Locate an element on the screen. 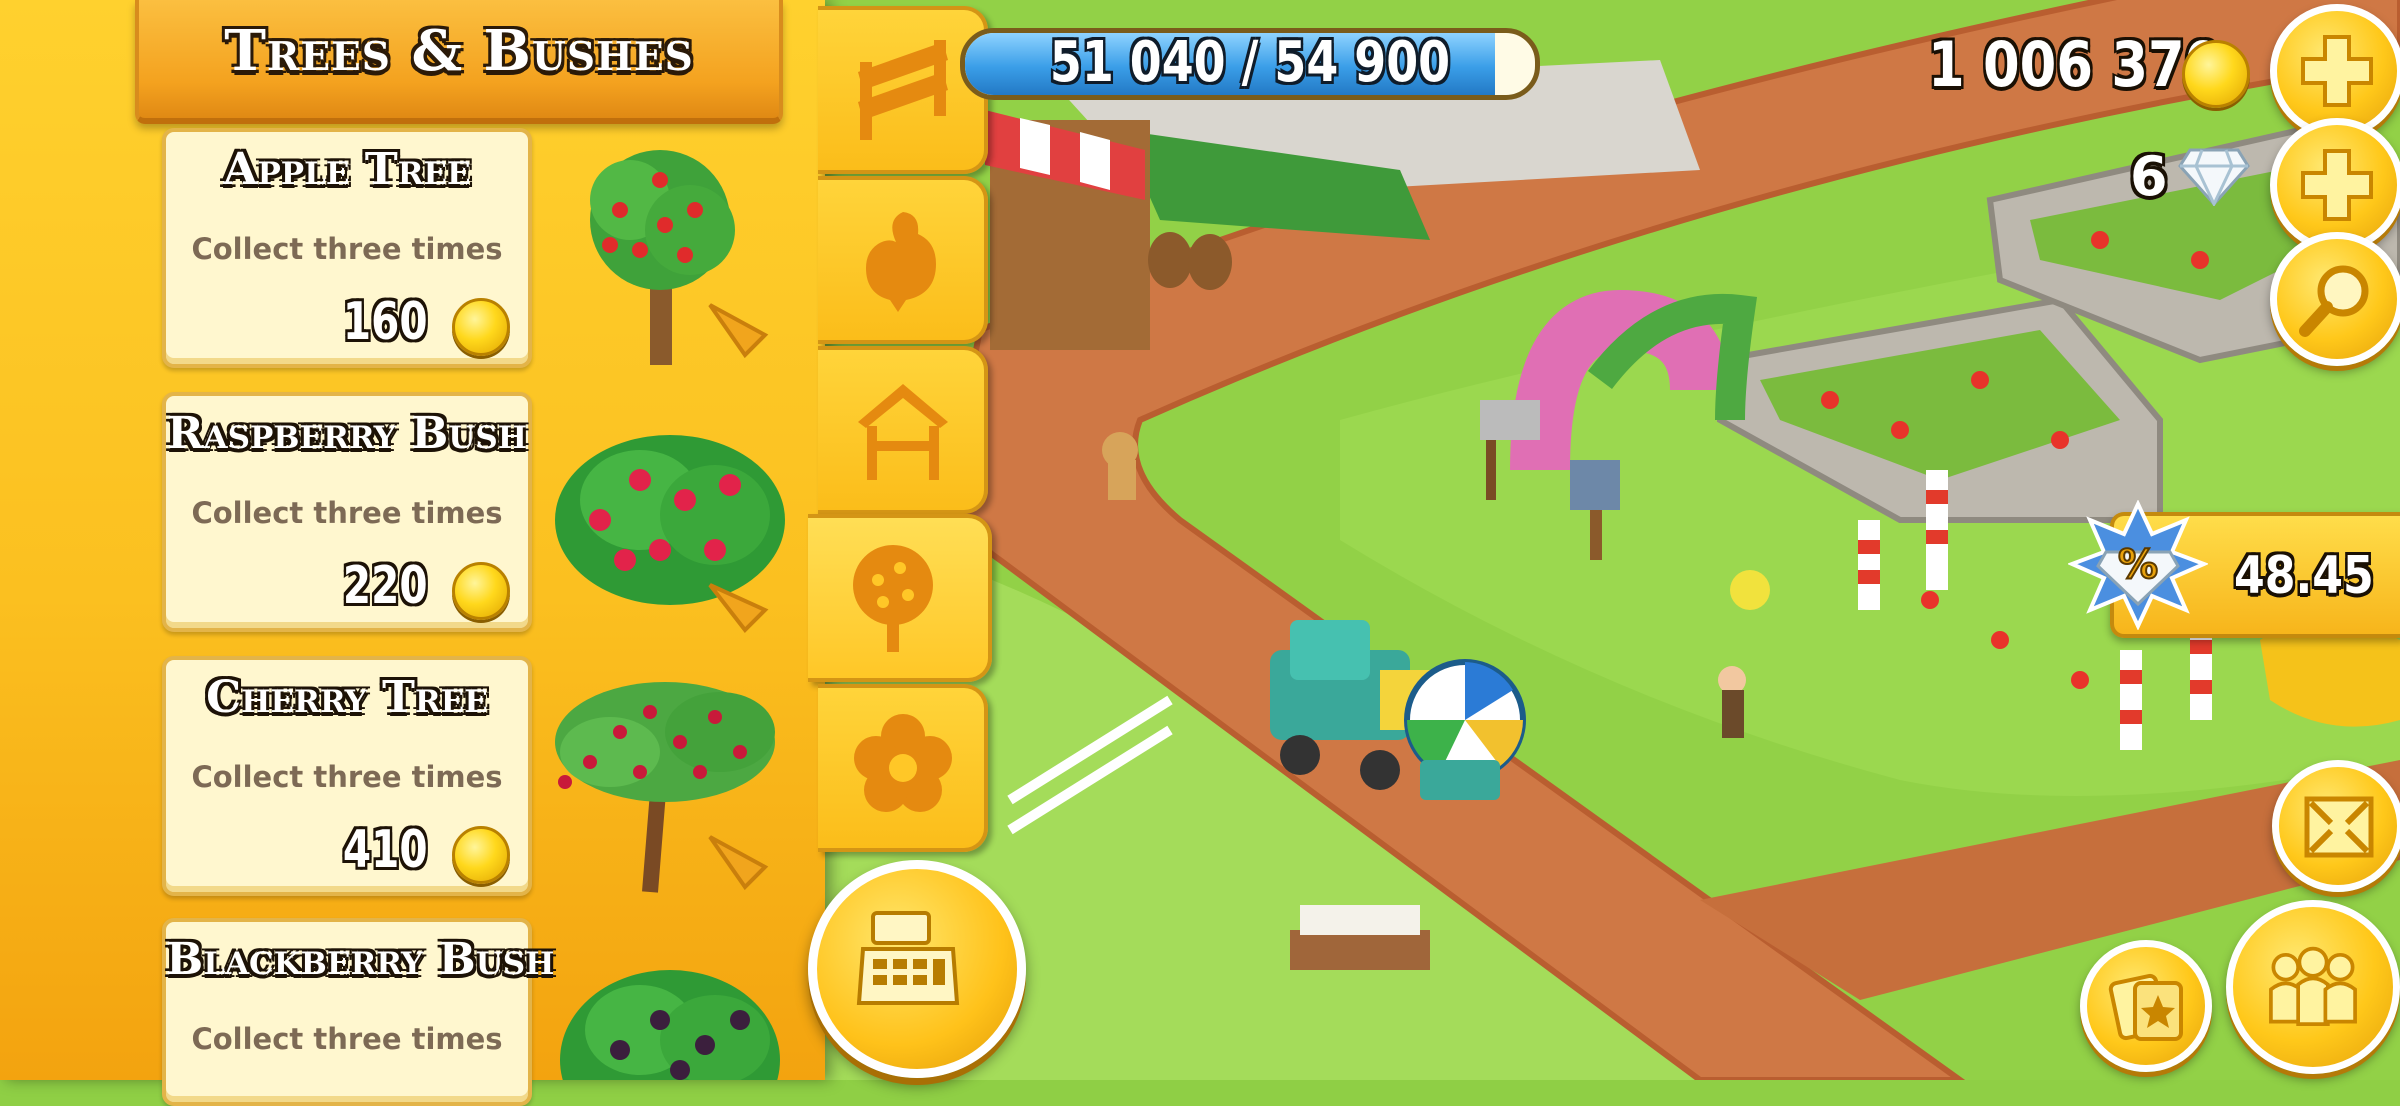 The image size is (2400, 1106). chicken-icon is located at coordinates (901, 262).